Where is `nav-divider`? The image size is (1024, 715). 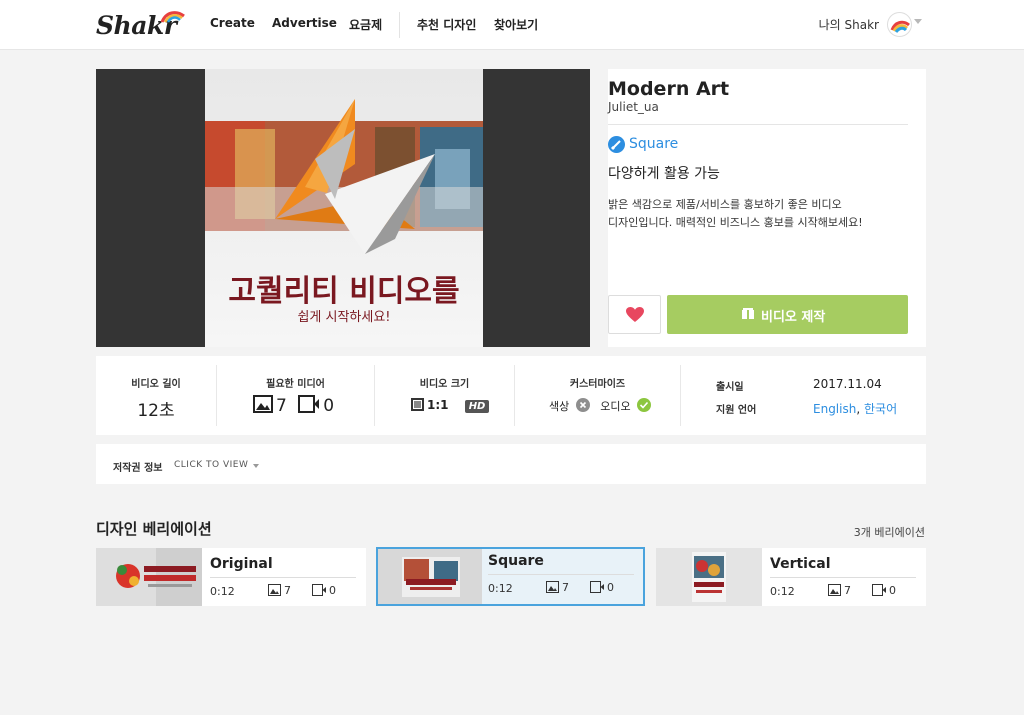 nav-divider is located at coordinates (399, 25).